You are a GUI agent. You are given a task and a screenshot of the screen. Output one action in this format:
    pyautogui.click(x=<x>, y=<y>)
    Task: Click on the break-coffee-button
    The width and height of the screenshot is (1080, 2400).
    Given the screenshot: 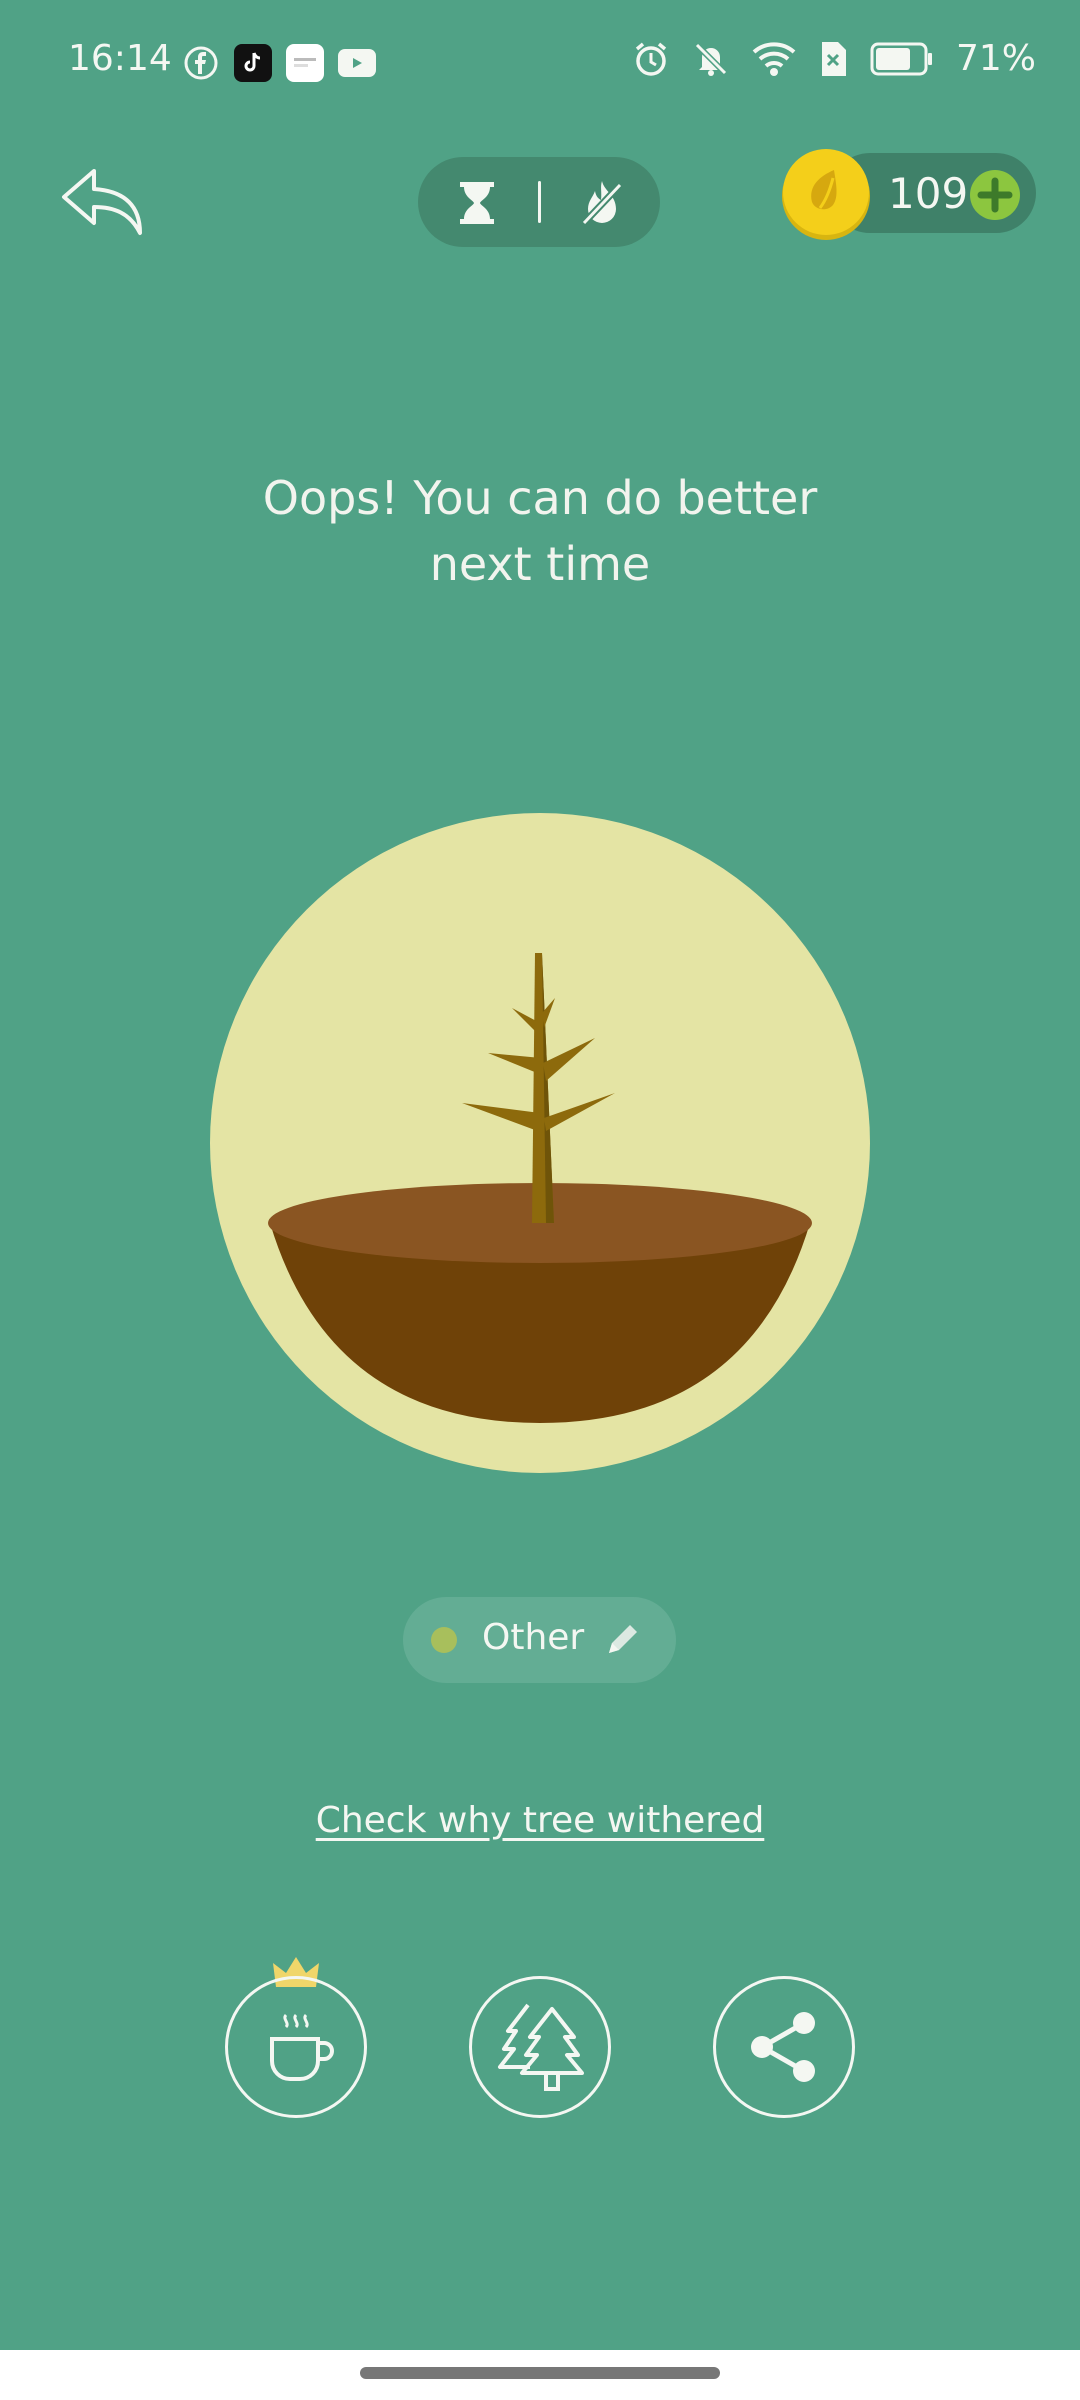 What is the action you would take?
    pyautogui.click(x=296, y=2047)
    